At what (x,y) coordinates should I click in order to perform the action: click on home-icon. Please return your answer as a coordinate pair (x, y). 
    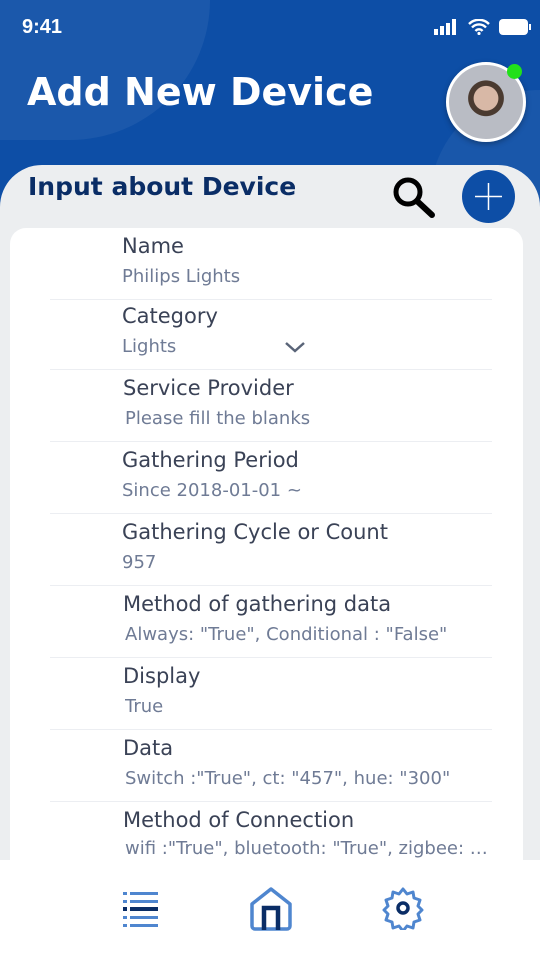
    Looking at the image, I should click on (271, 909).